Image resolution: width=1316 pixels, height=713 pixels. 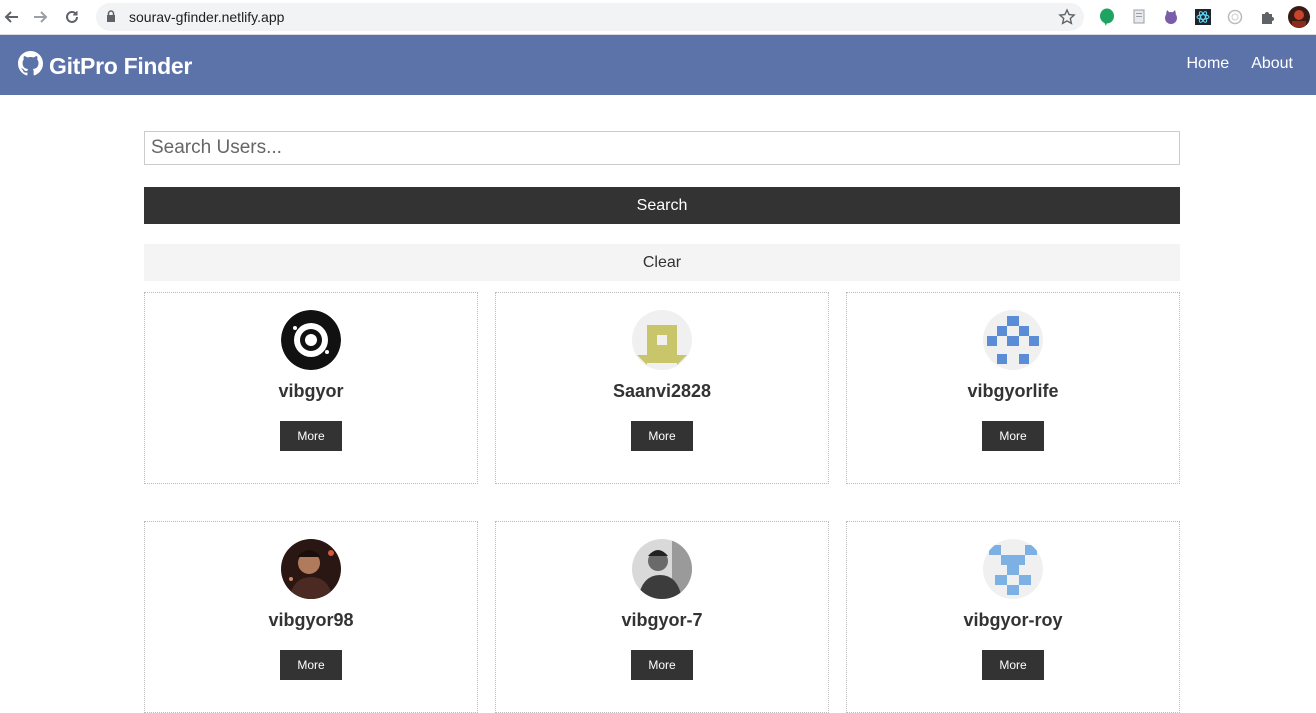 I want to click on forward-arrow-icon, so click(x=41, y=17).